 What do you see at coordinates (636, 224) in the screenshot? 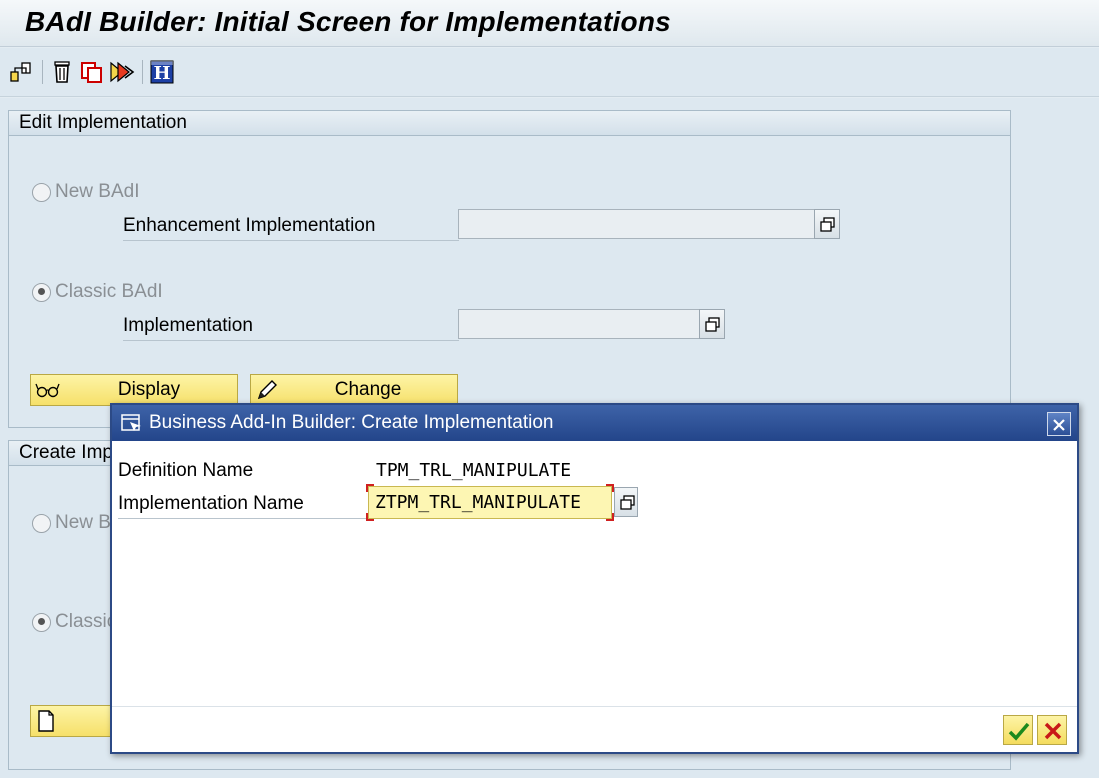
I see `enhancement-implementation-input` at bounding box center [636, 224].